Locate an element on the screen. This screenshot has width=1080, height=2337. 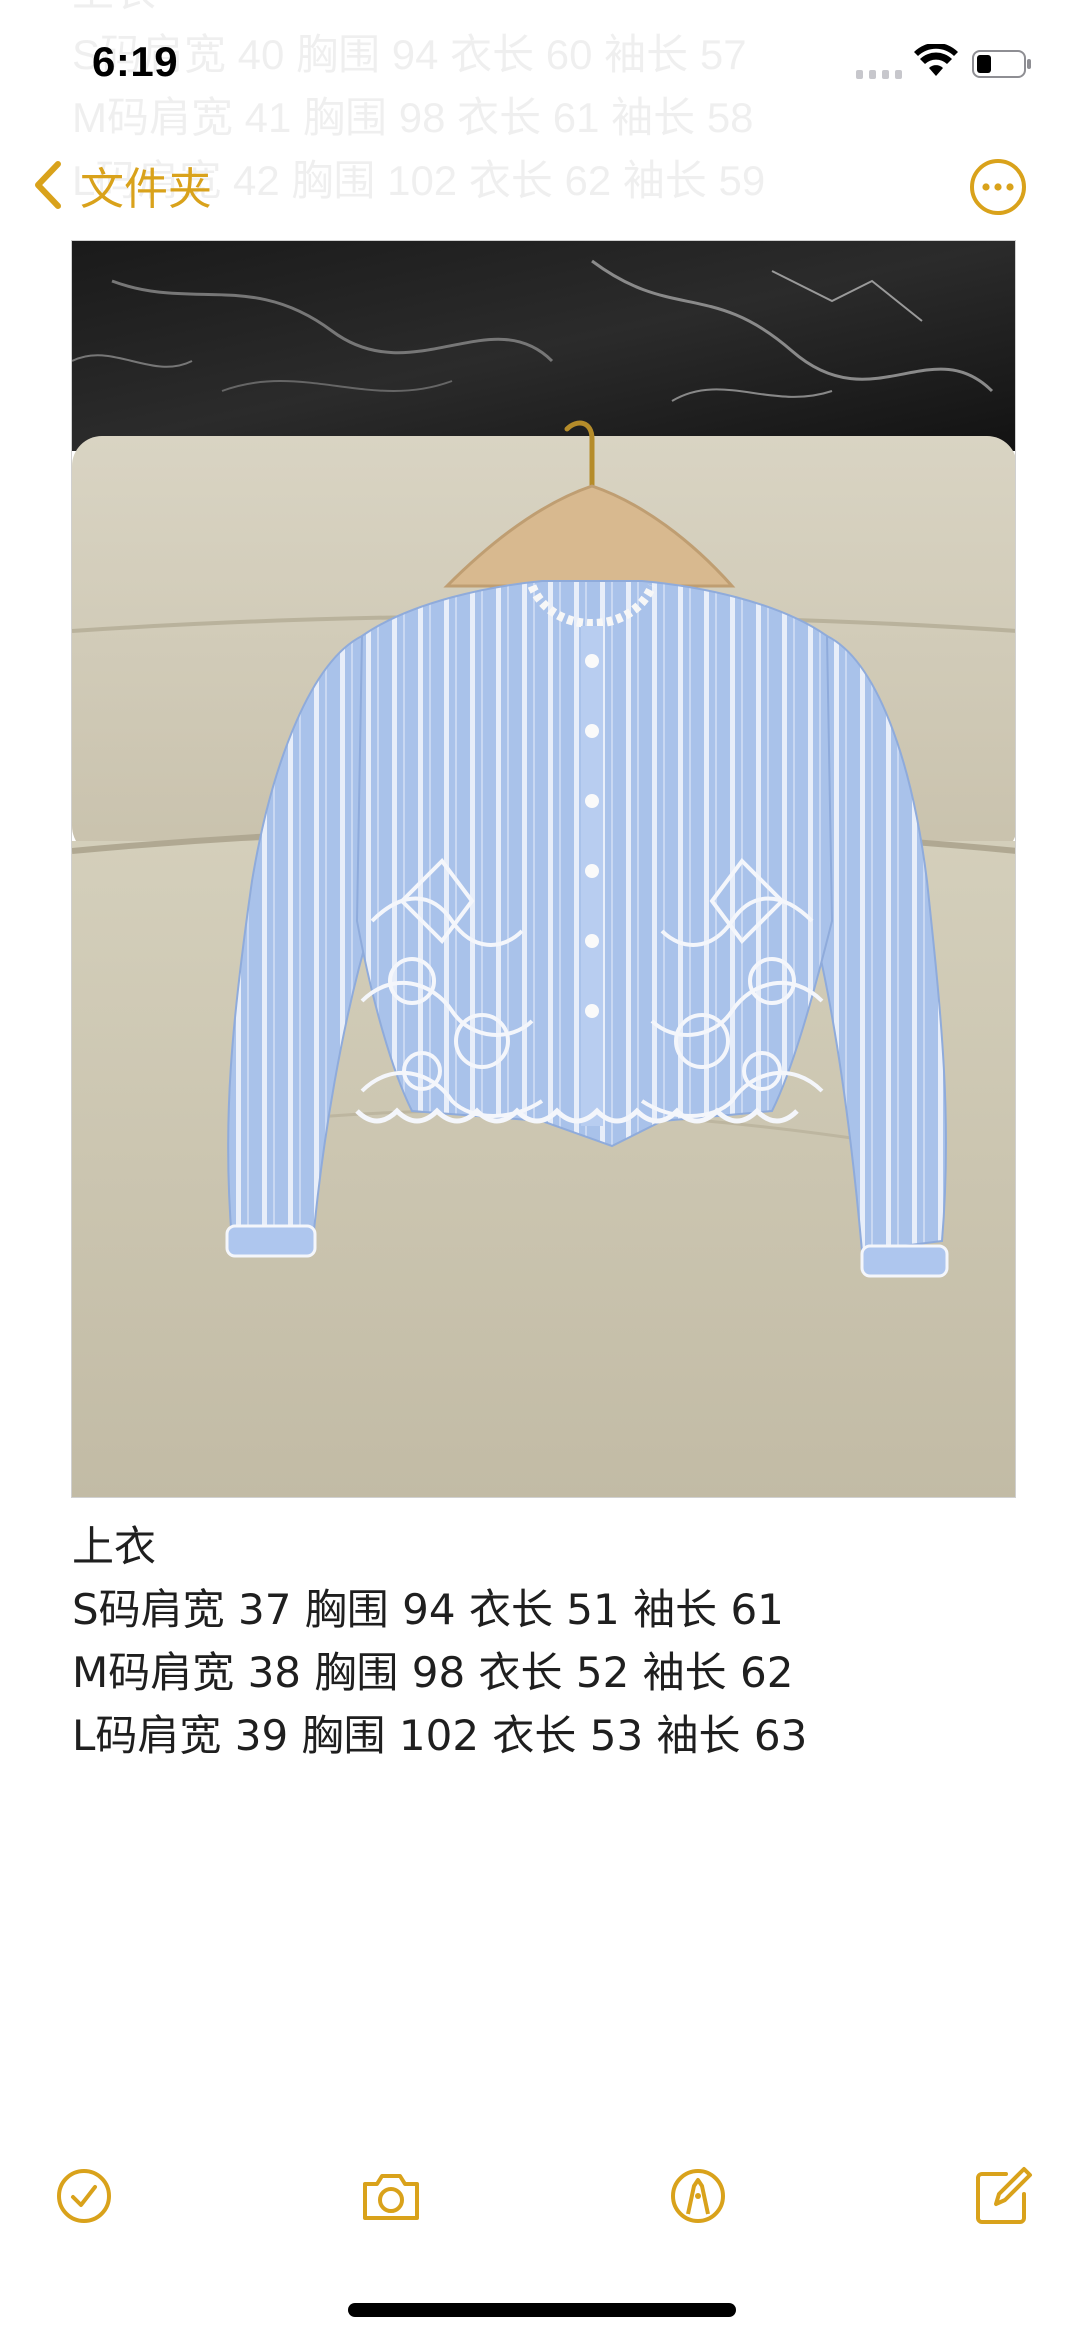
camera-icon is located at coordinates (391, 2197).